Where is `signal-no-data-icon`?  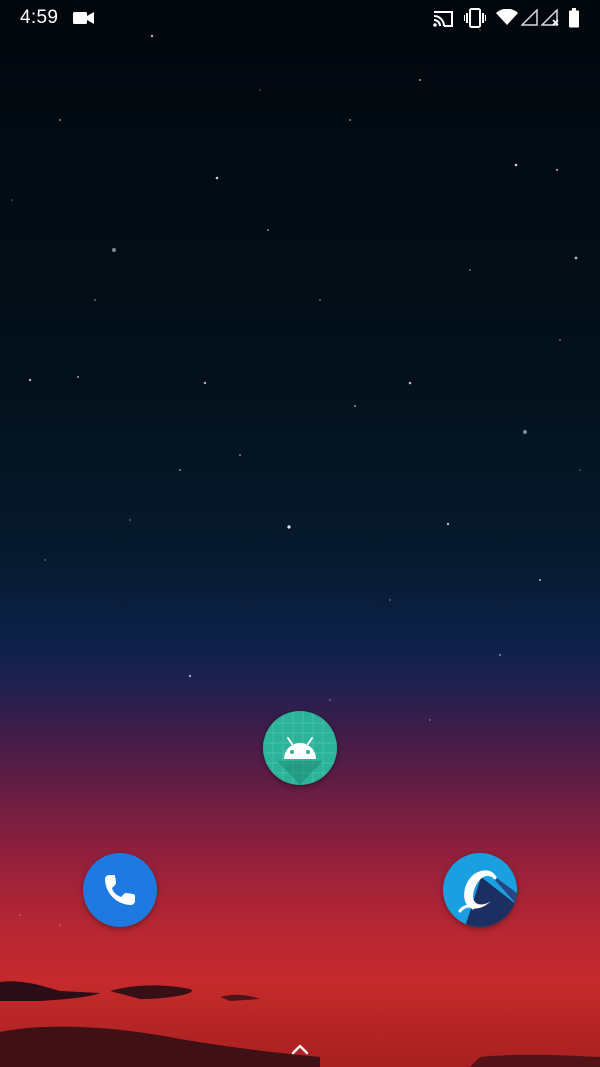
signal-no-data-icon is located at coordinates (550, 17).